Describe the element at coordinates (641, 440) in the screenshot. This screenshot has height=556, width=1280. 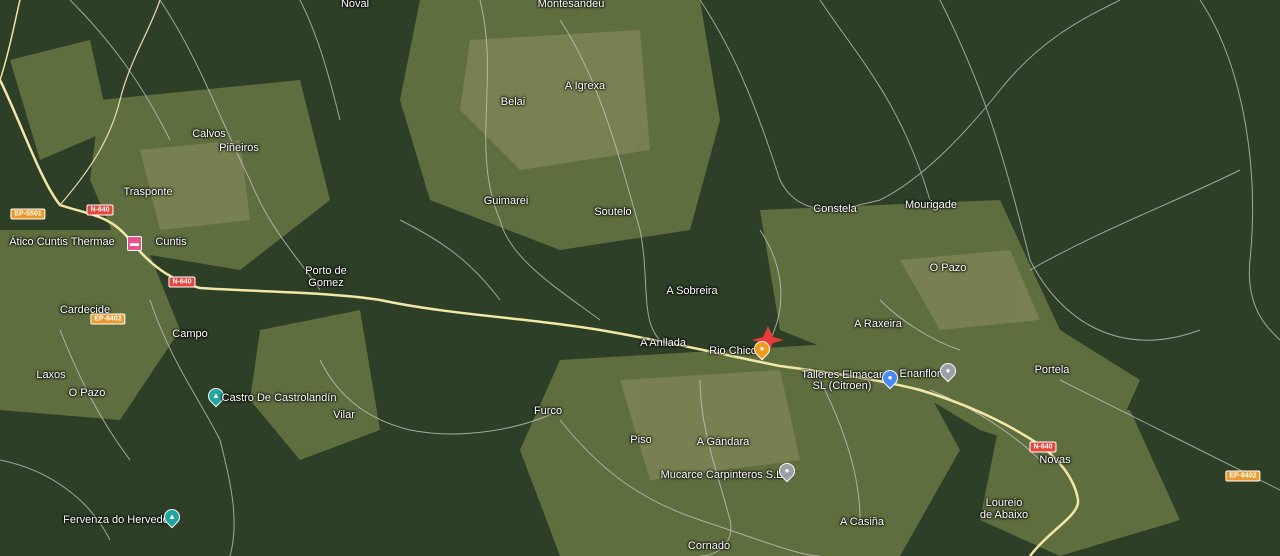
I see `place-label-piso: Piso` at that location.